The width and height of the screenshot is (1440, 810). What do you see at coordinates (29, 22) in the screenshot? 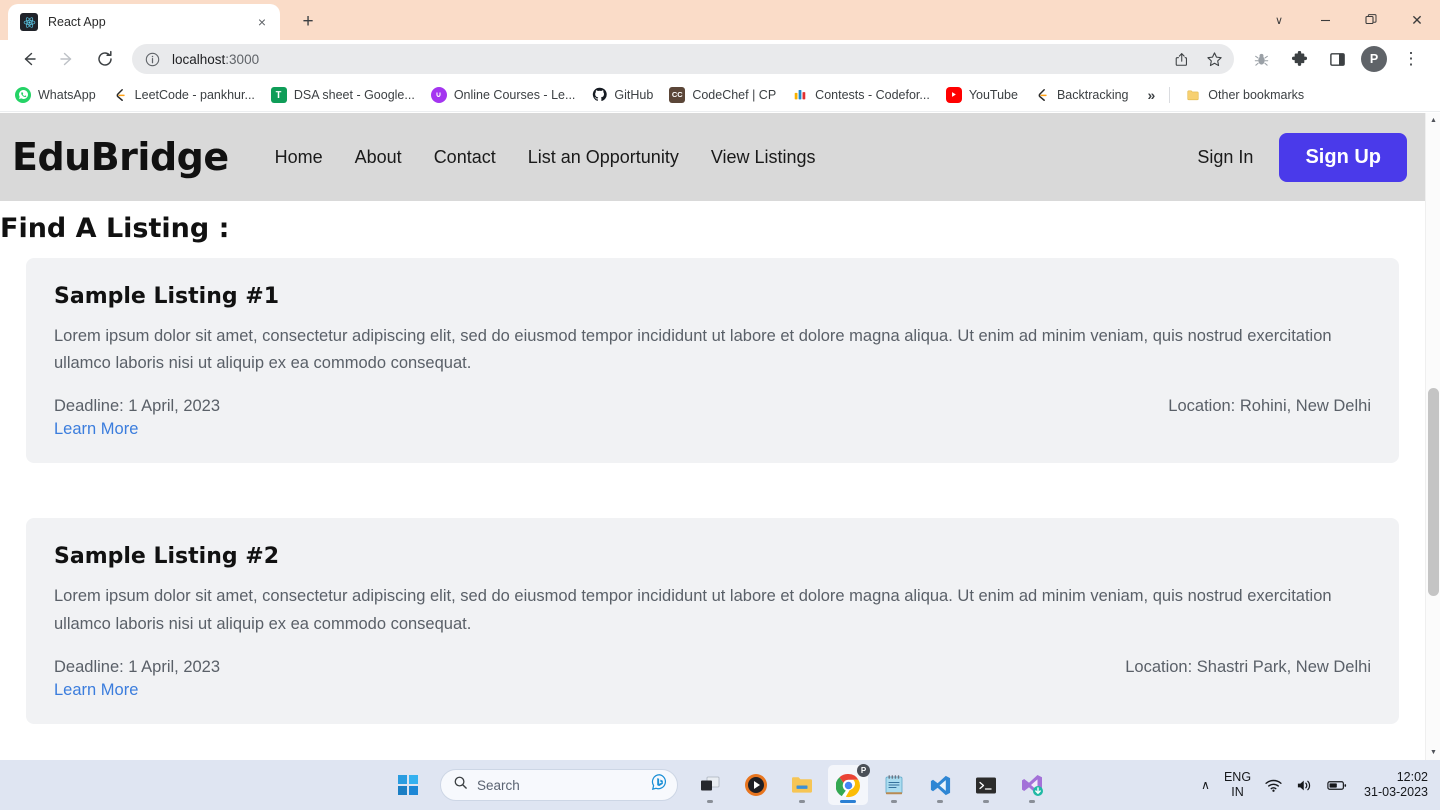
I see `react-icon` at bounding box center [29, 22].